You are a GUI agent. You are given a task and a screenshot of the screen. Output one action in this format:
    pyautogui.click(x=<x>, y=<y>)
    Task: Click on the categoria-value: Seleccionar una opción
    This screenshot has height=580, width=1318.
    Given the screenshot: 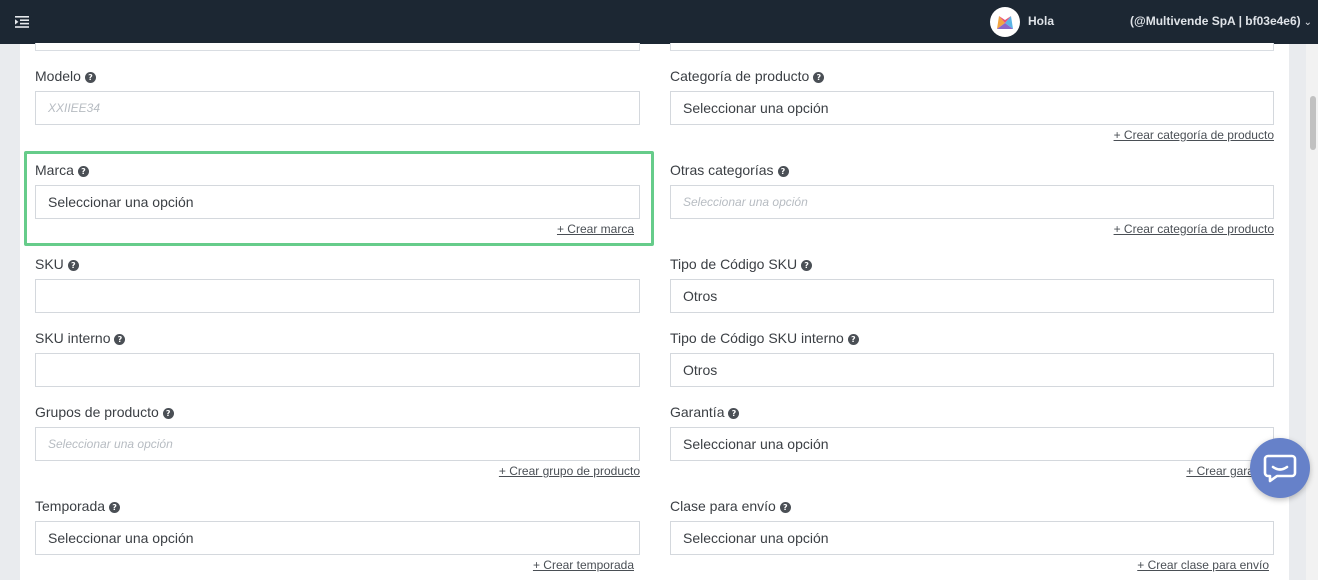 What is the action you would take?
    pyautogui.click(x=756, y=108)
    